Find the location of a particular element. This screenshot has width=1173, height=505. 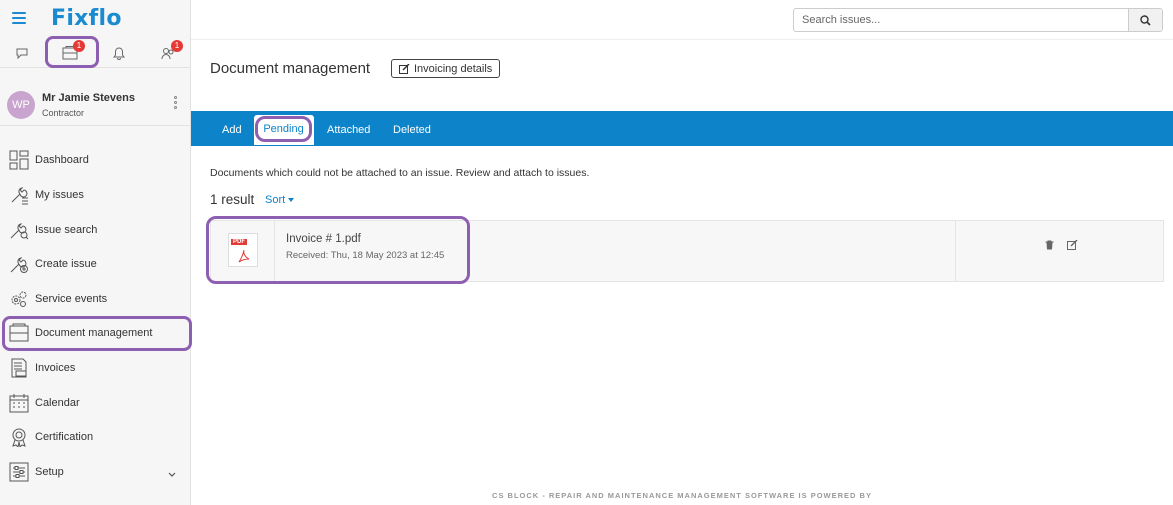

trash-icon is located at coordinates (1049, 245).